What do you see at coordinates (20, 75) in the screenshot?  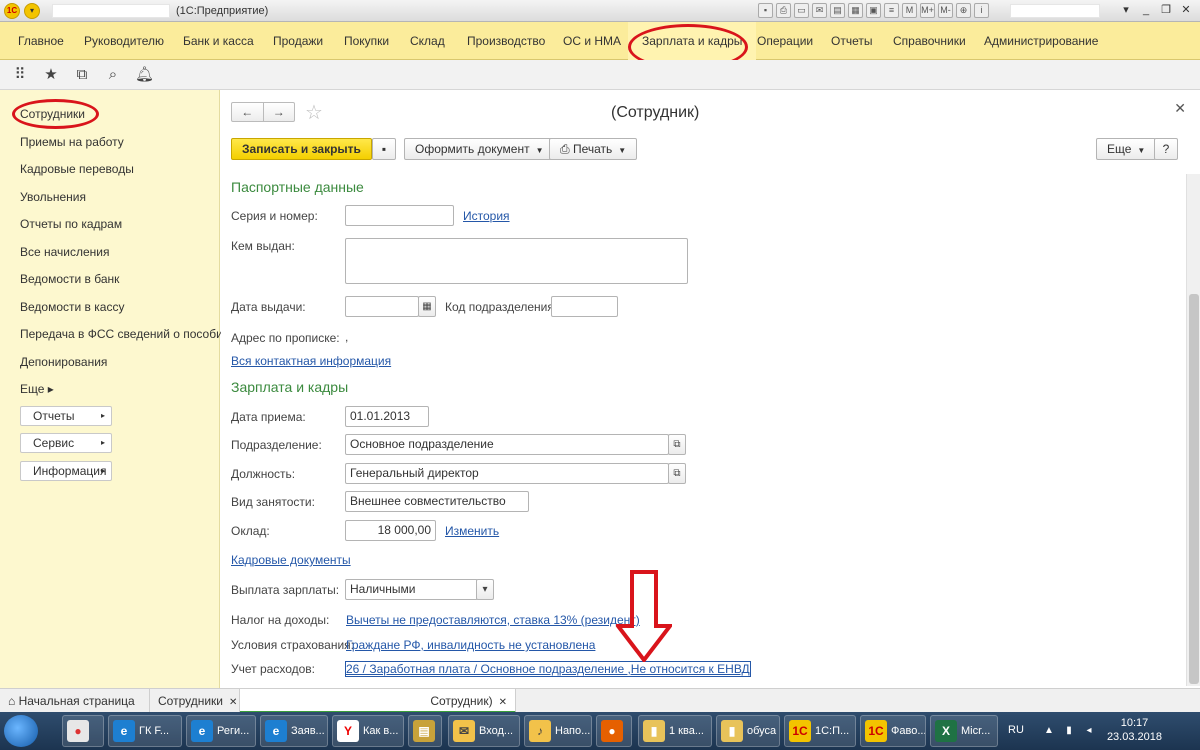 I see `apps-grid-icon: ⠿` at bounding box center [20, 75].